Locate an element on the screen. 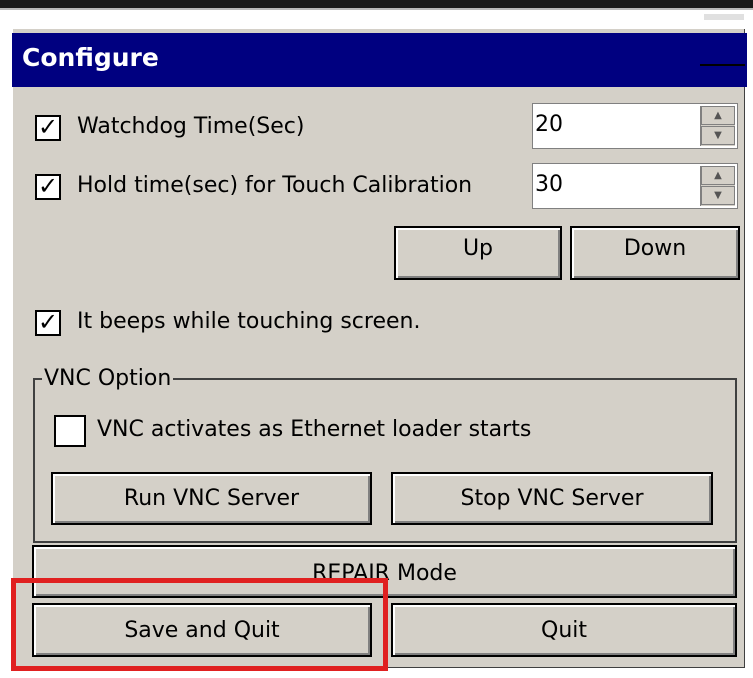  watchdog-spin-arrows: ▲ ▼ is located at coordinates (717, 126).